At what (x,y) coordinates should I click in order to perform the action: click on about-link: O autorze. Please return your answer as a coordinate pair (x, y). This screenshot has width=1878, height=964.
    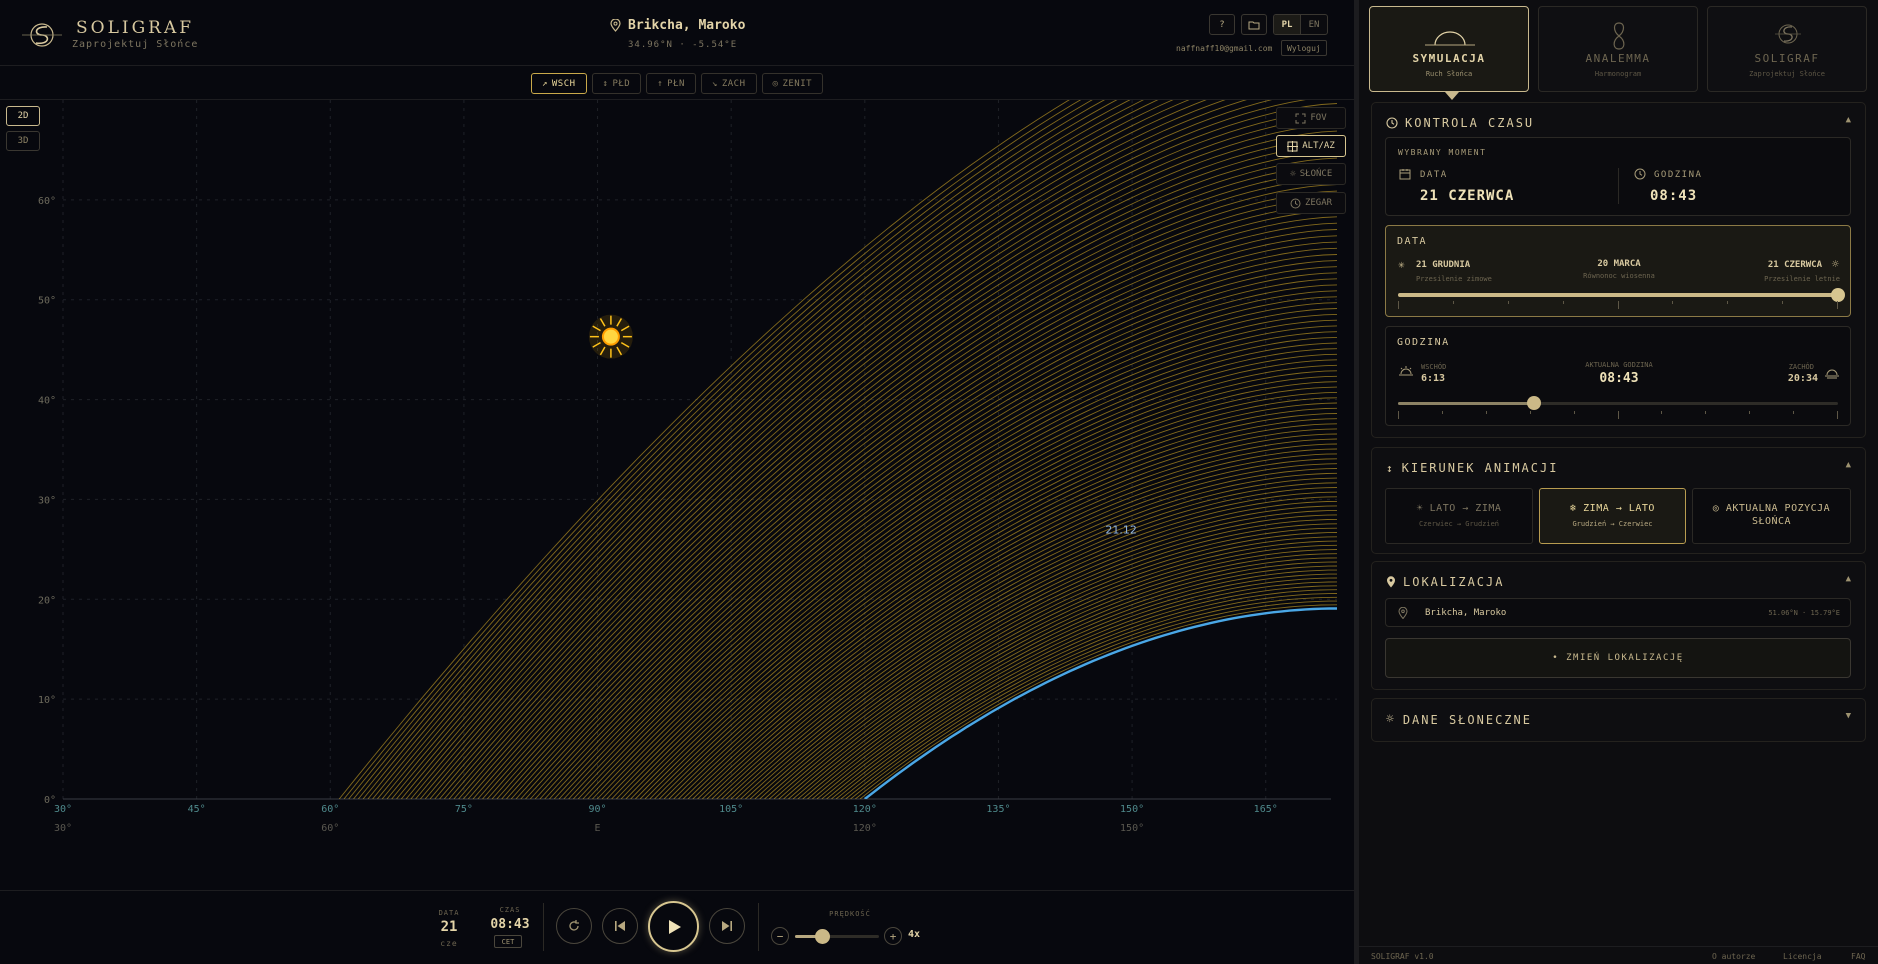
    Looking at the image, I should click on (1733, 956).